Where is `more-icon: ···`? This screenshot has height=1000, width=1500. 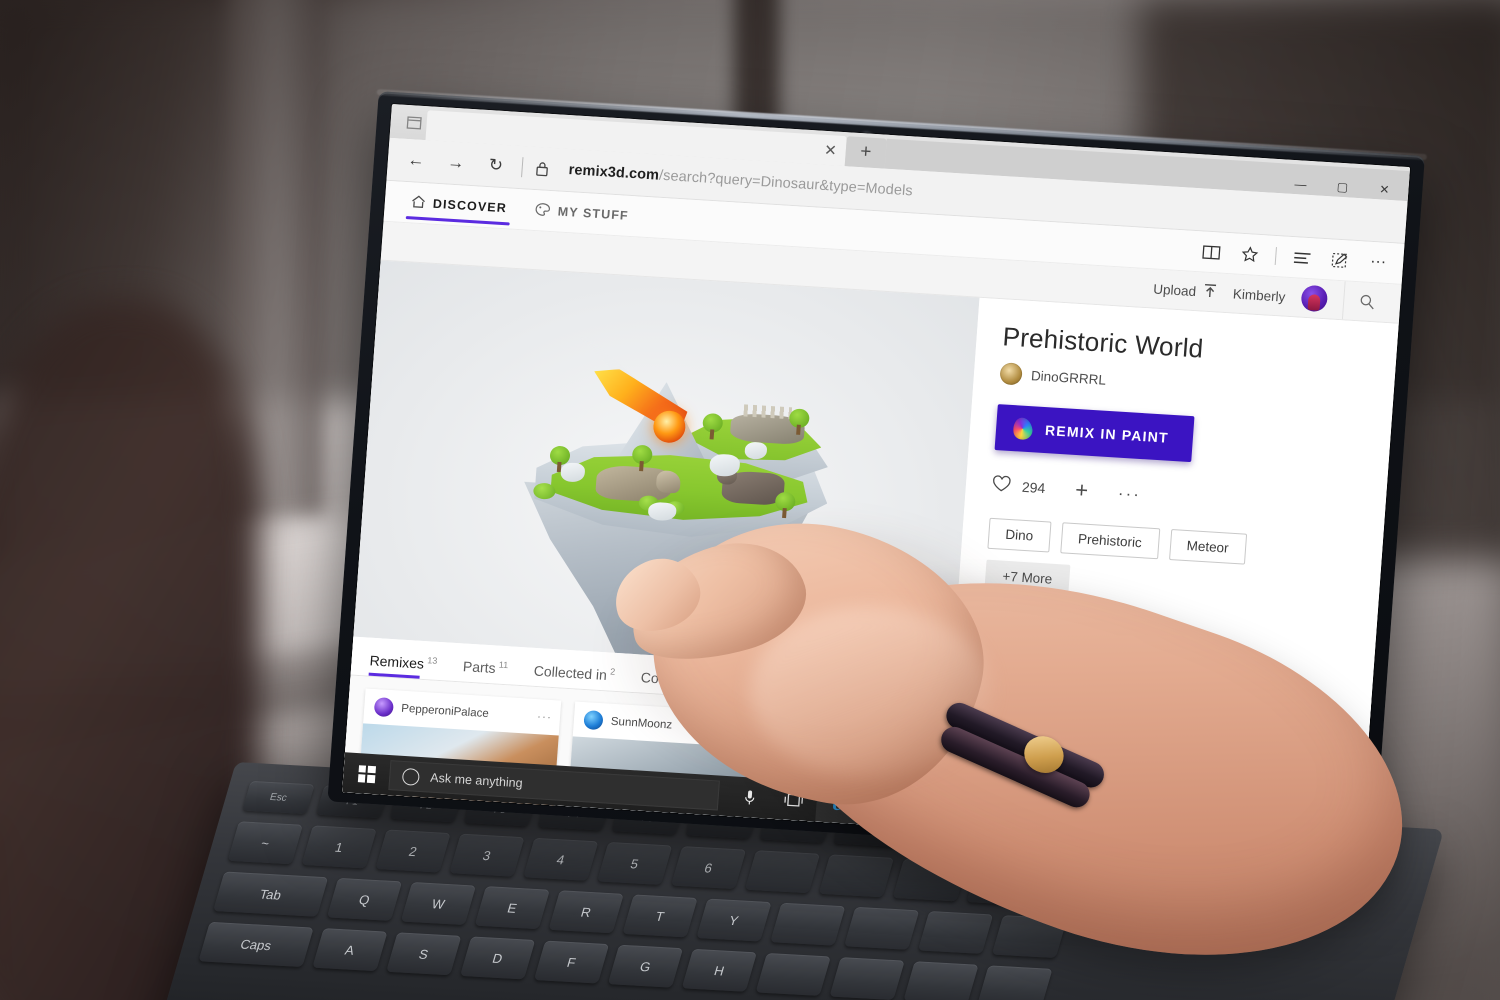
more-icon: ··· is located at coordinates (1378, 262).